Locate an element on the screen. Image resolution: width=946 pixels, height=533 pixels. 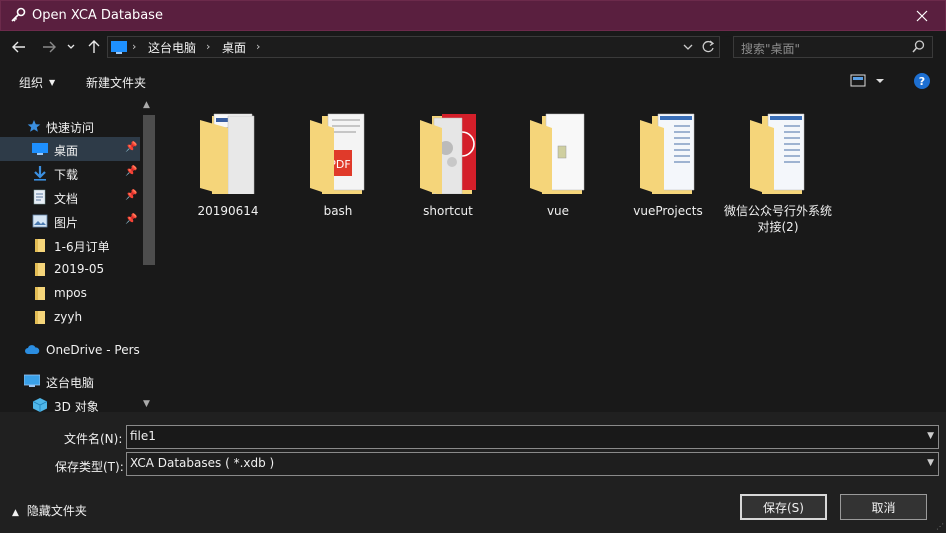
sidebar-item-label: 图片 is located at coordinates (66, 223).